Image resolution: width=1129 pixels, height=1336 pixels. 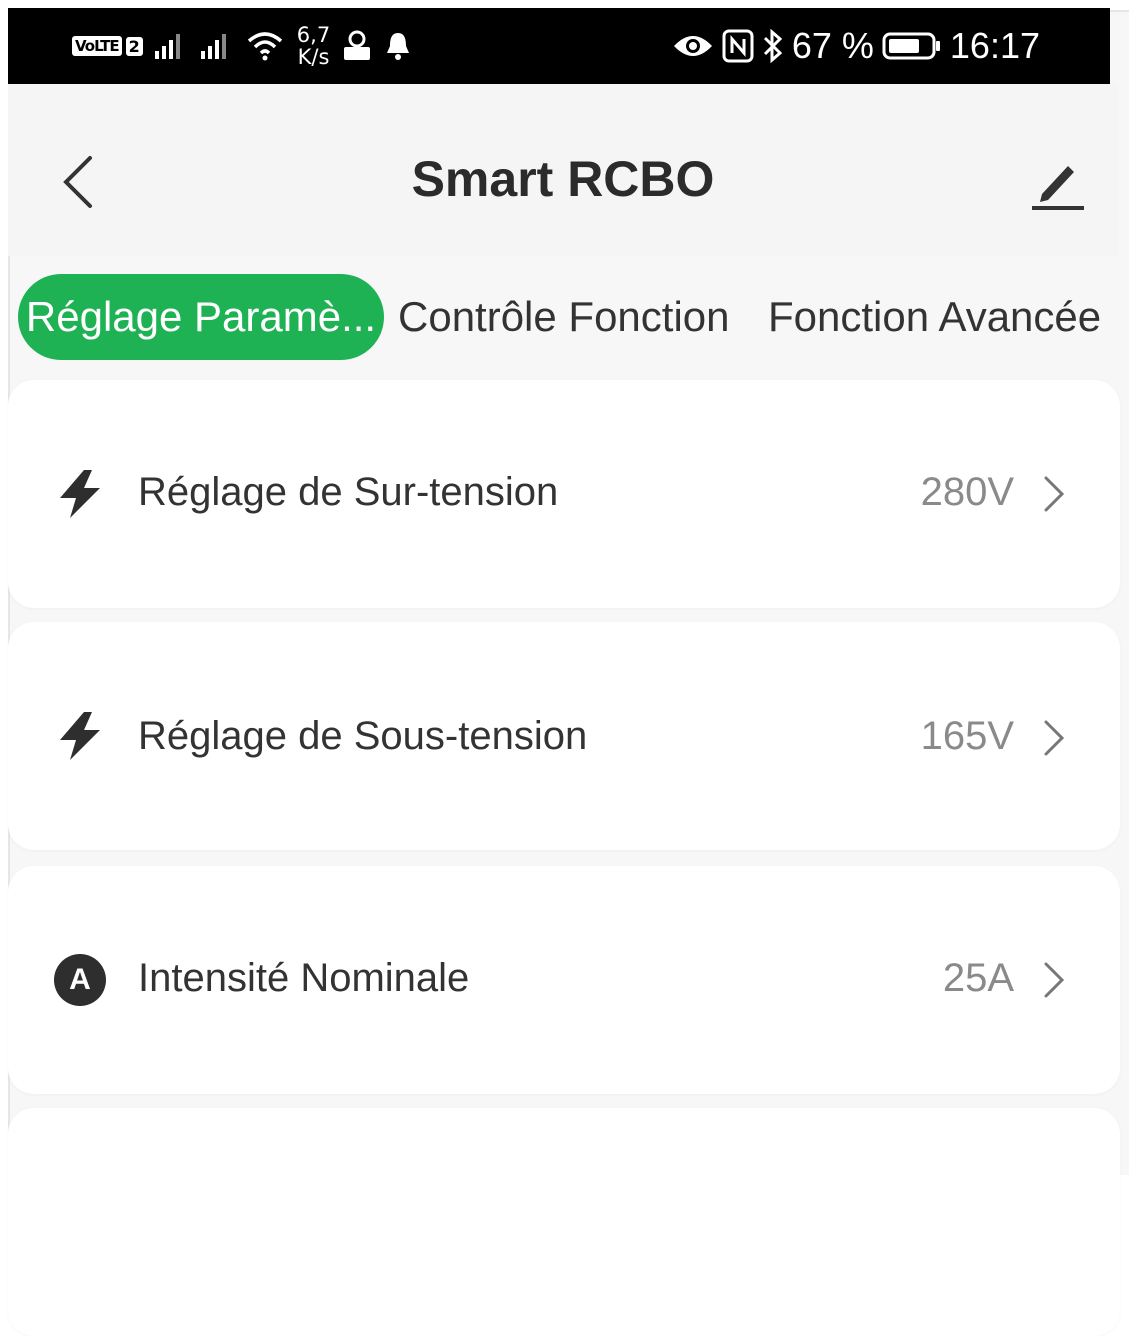 I want to click on speed-unit: K/s, so click(x=313, y=57).